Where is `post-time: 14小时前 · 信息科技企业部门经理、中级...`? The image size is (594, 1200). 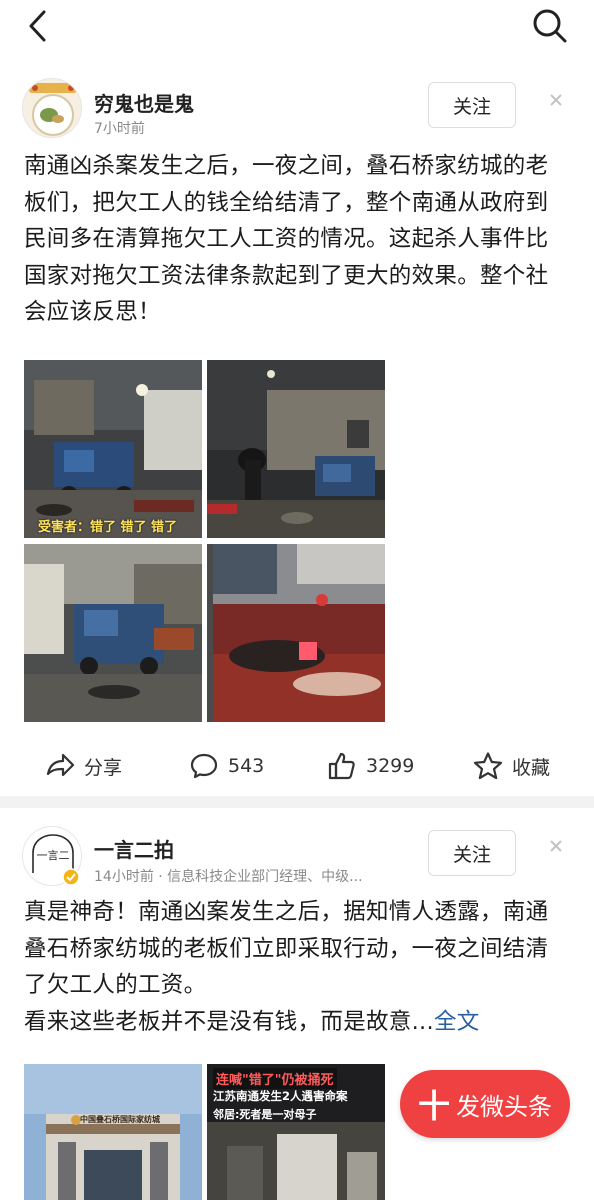 post-time: 14小时前 · 信息科技企业部门经理、中级... is located at coordinates (228, 877).